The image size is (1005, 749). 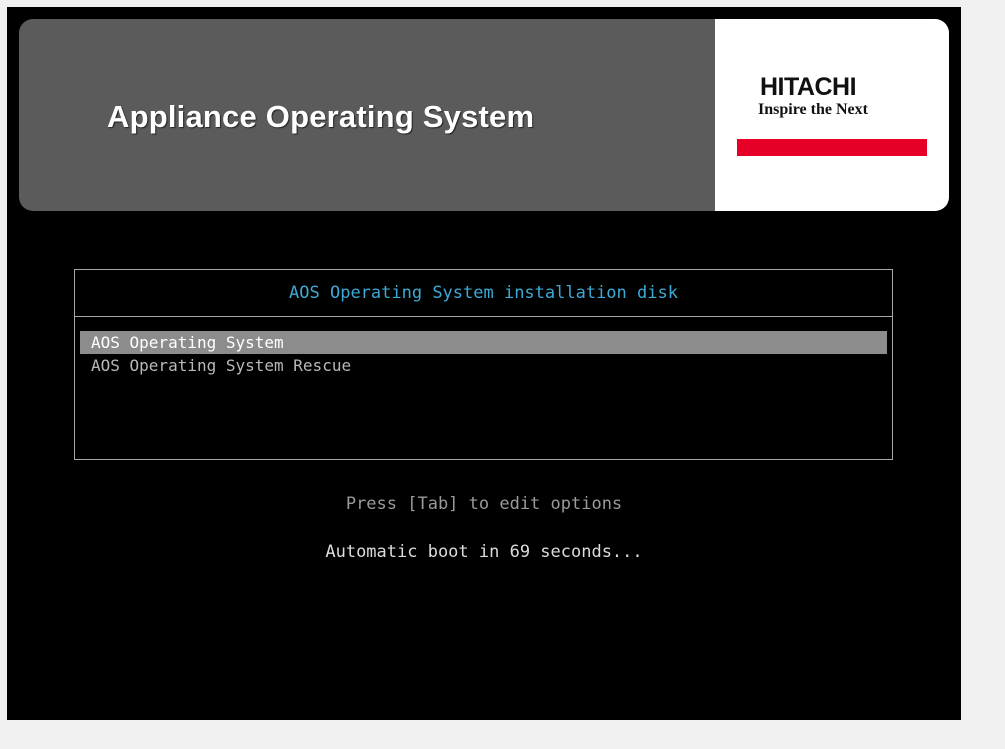 I want to click on boot-option-aos-rescue: AOS Operating System Rescue, so click(x=483, y=365).